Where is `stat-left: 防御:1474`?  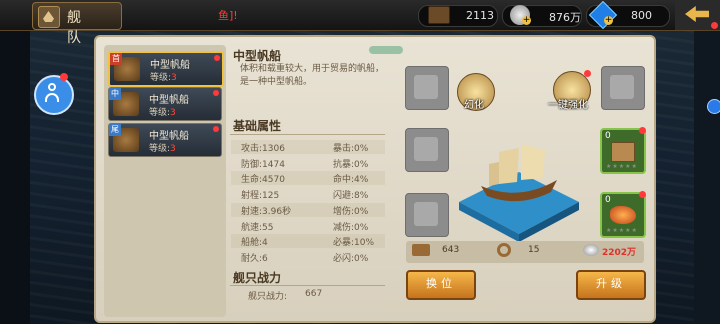
stat-left: 防御:1474 is located at coordinates (263, 165).